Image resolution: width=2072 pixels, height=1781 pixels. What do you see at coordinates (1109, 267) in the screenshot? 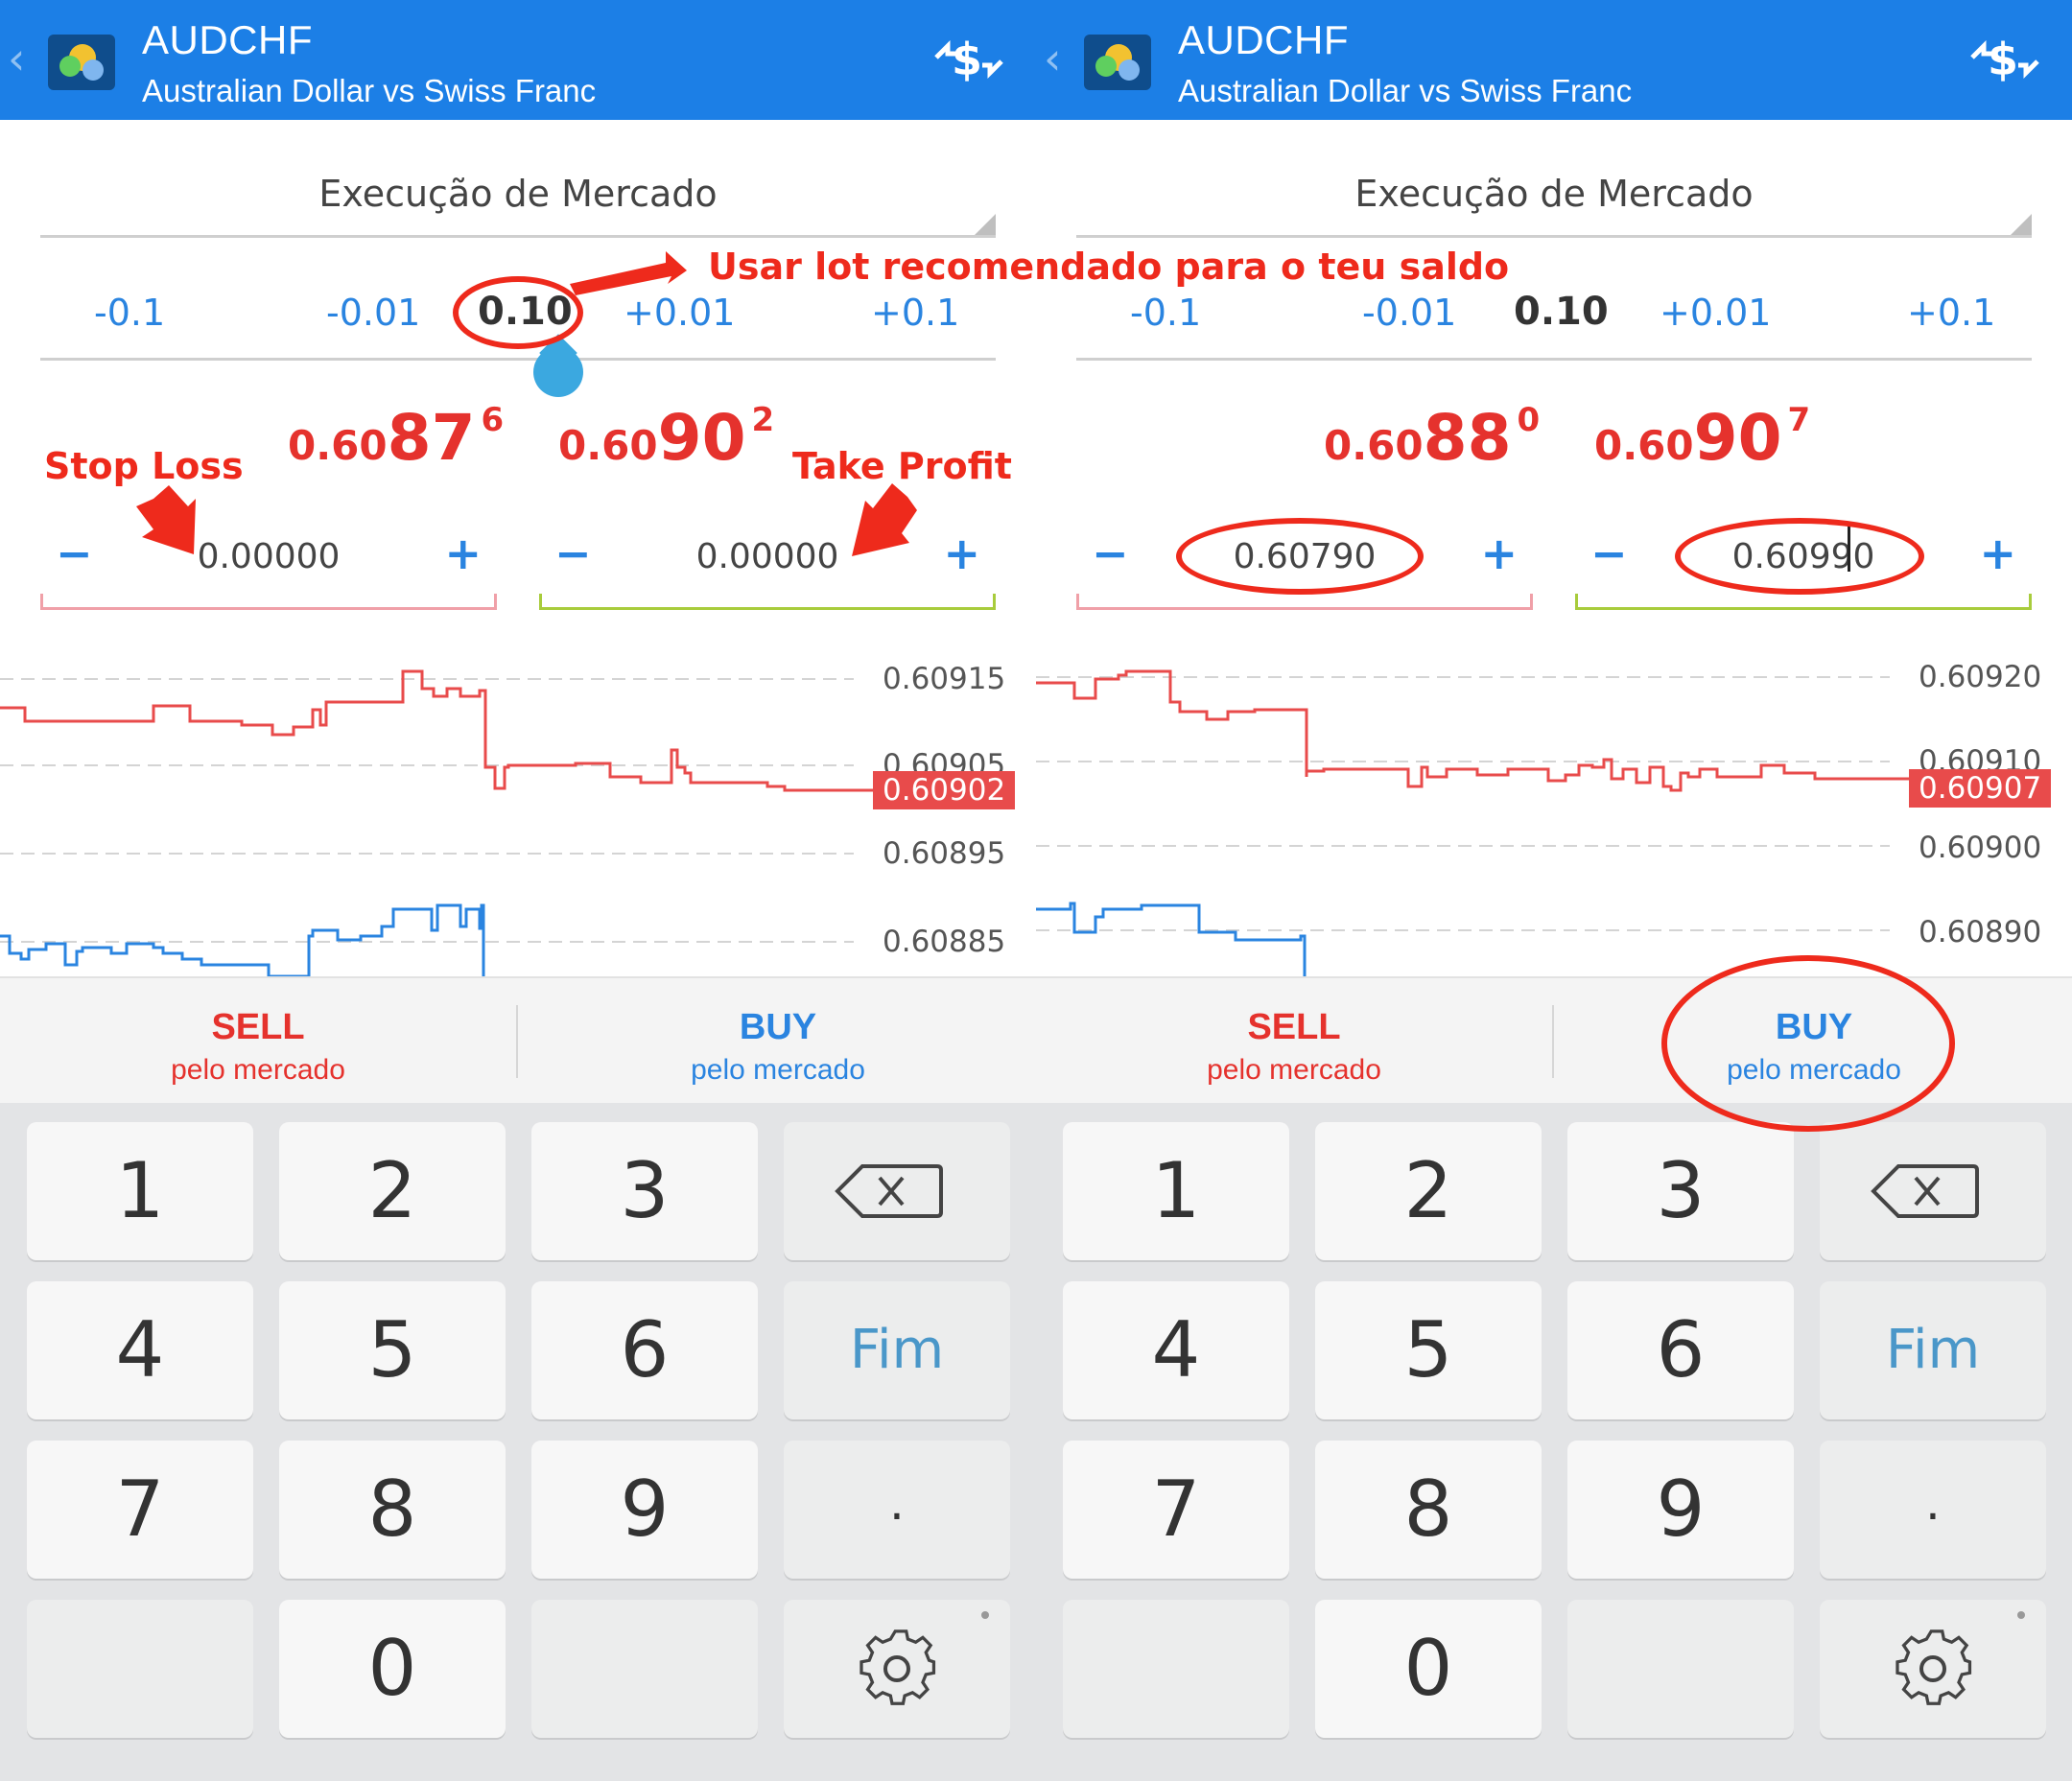
I see `lot-annotation: Usar lot recomendado para o teu saldo` at bounding box center [1109, 267].